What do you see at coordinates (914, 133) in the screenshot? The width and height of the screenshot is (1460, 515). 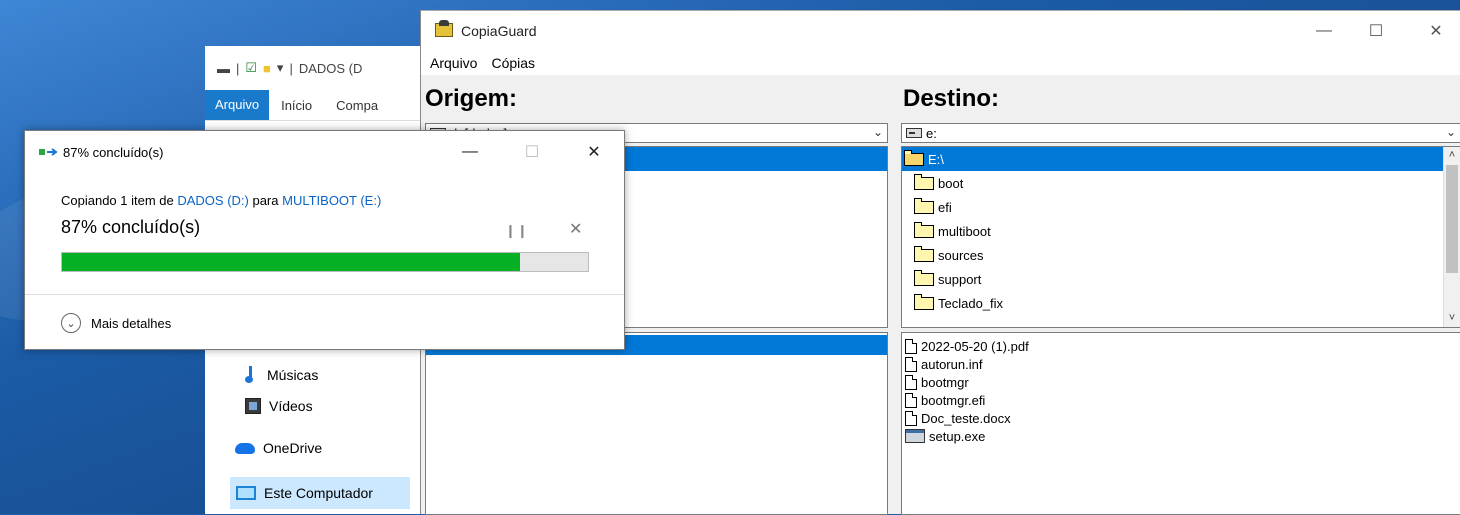 I see `drive-icon` at bounding box center [914, 133].